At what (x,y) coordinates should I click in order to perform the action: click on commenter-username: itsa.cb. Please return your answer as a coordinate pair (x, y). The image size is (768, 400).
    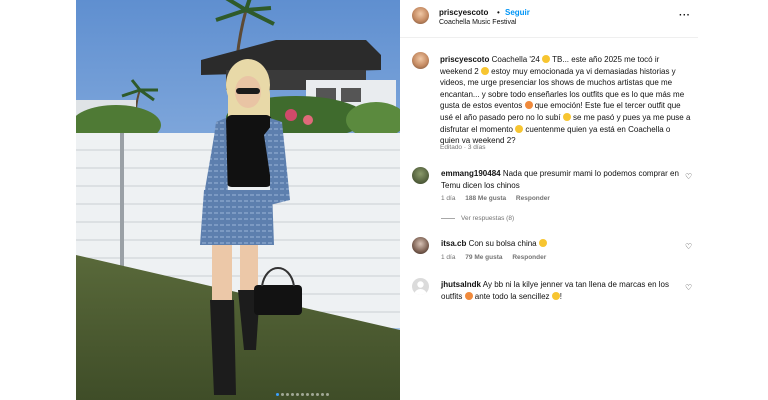
    Looking at the image, I should click on (453, 243).